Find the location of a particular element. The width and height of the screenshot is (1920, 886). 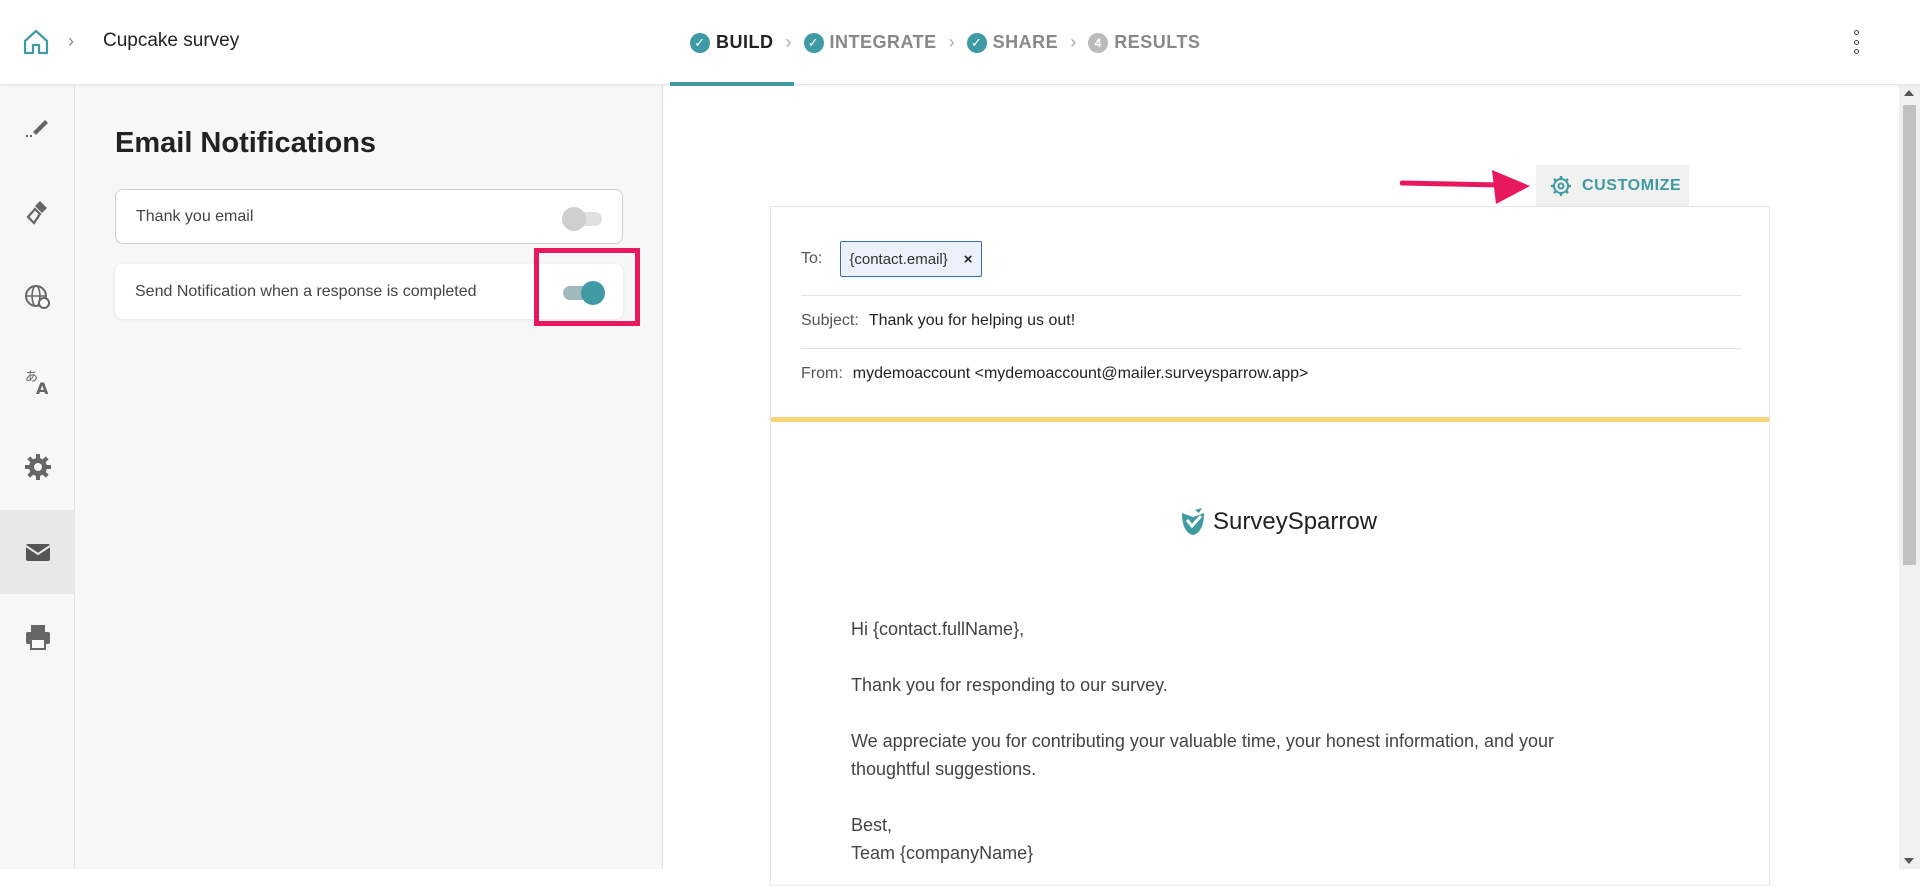

step-number-badge: 4 is located at coordinates (1098, 42).